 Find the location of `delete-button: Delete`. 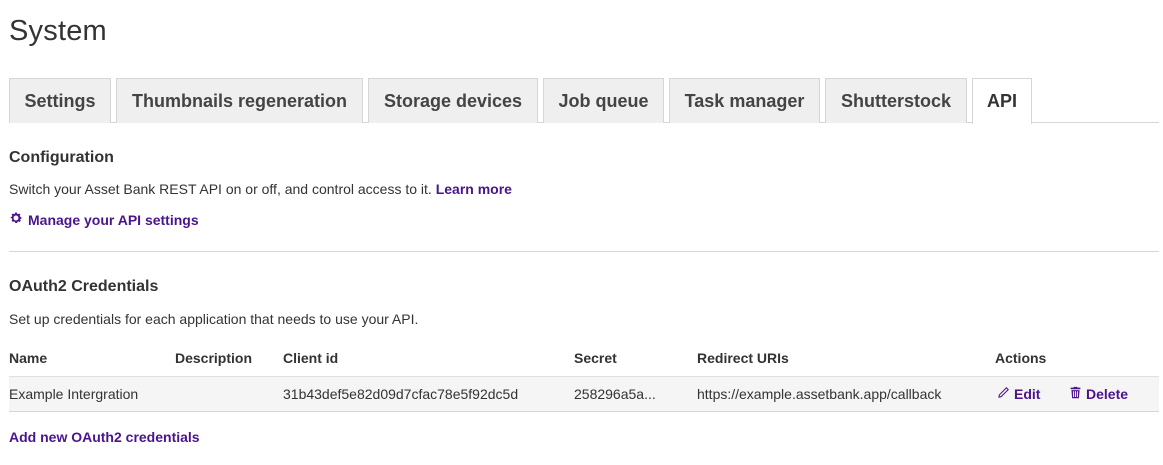

delete-button: Delete is located at coordinates (1098, 394).